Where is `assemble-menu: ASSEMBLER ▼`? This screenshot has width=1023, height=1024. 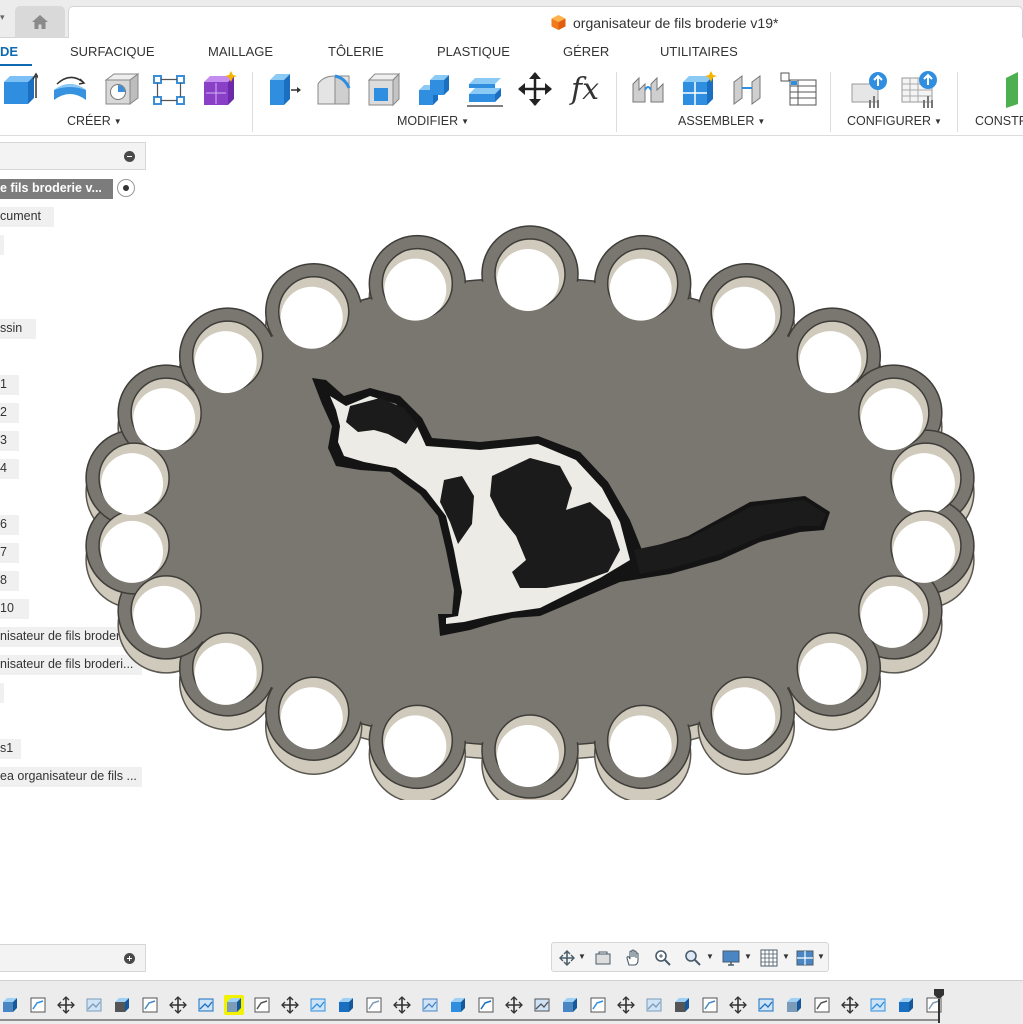 assemble-menu: ASSEMBLER ▼ is located at coordinates (721, 121).